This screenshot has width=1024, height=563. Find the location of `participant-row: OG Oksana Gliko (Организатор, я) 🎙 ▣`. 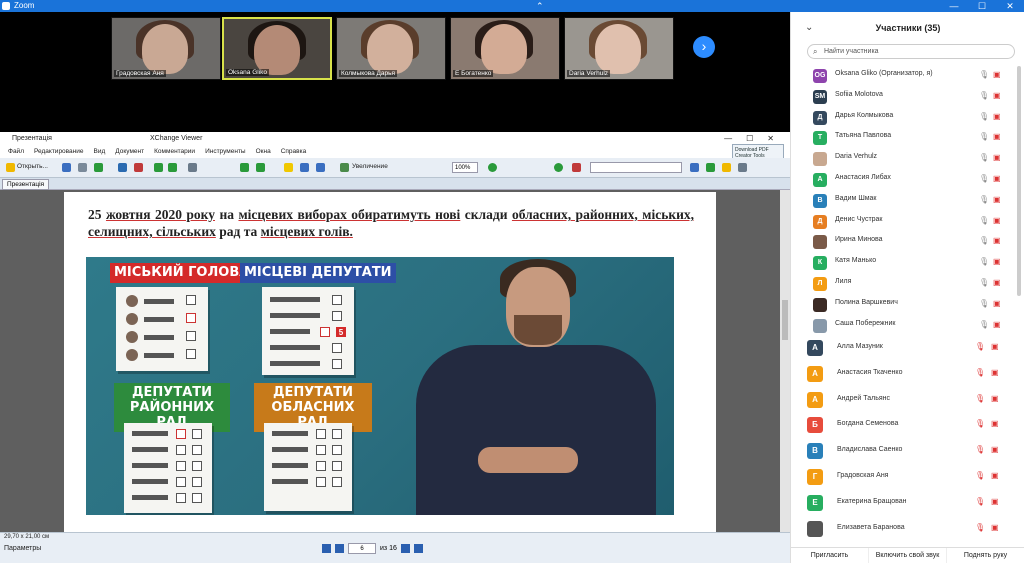

participant-row: OG Oksana Gliko (Организатор, я) 🎙 ▣ is located at coordinates (907, 76).